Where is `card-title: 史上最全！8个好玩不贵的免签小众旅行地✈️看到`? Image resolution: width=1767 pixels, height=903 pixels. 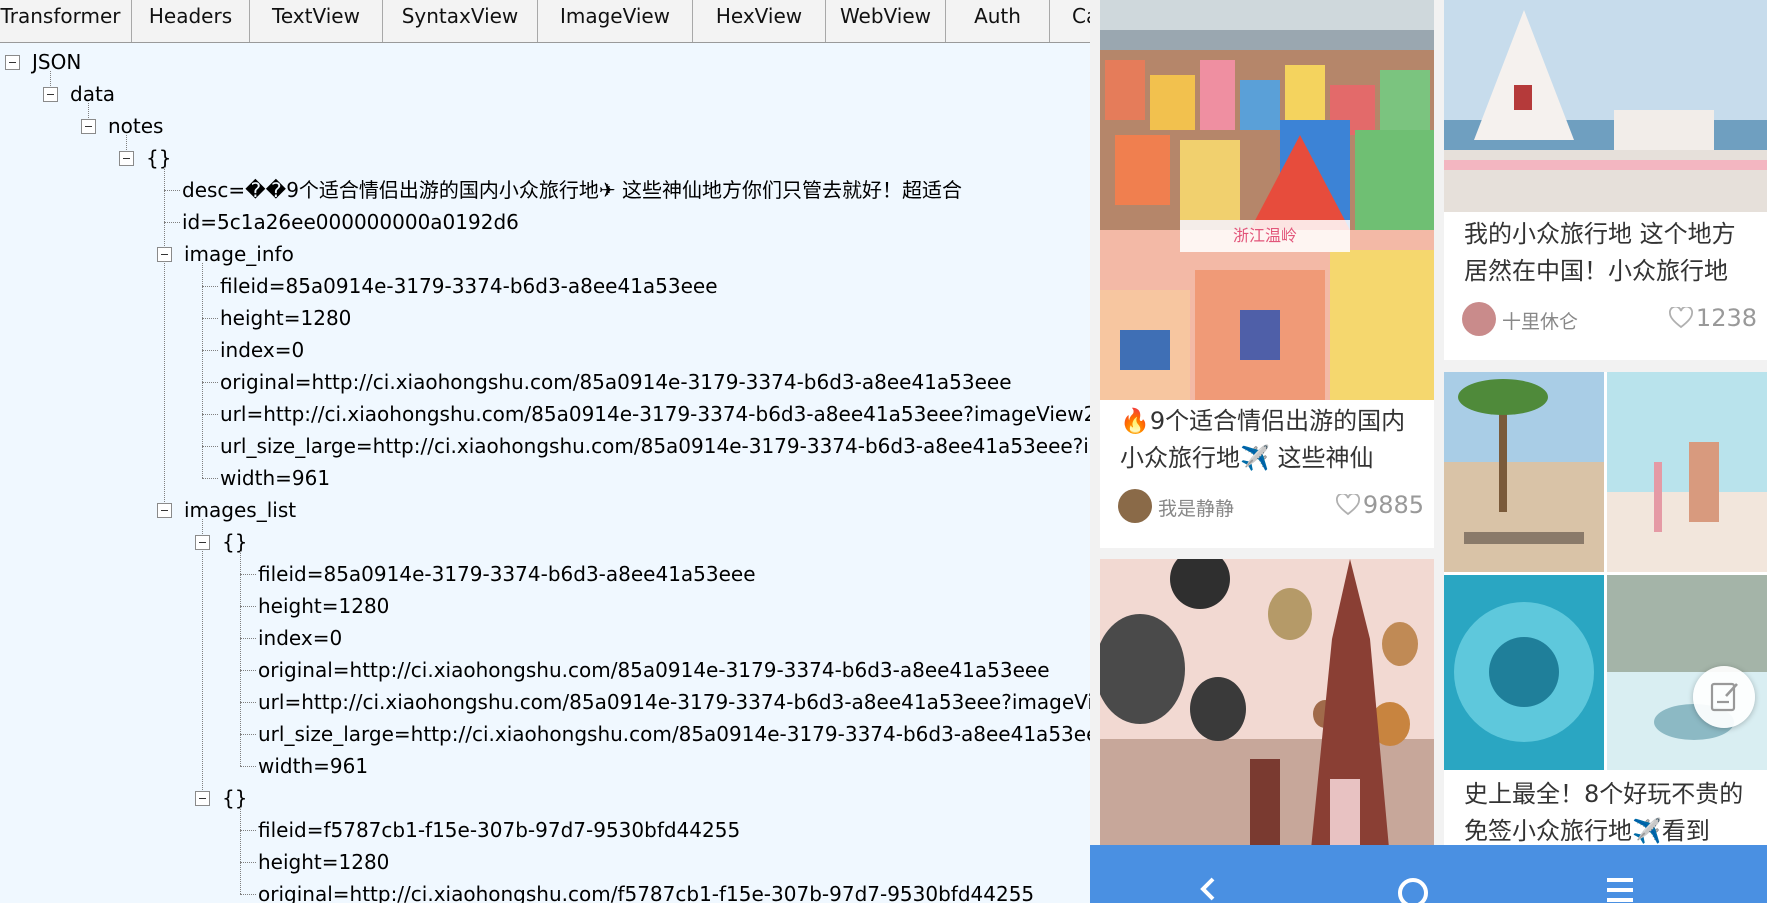 card-title: 史上最全！8个好玩不贵的免签小众旅行地✈️看到 is located at coordinates (1609, 813).